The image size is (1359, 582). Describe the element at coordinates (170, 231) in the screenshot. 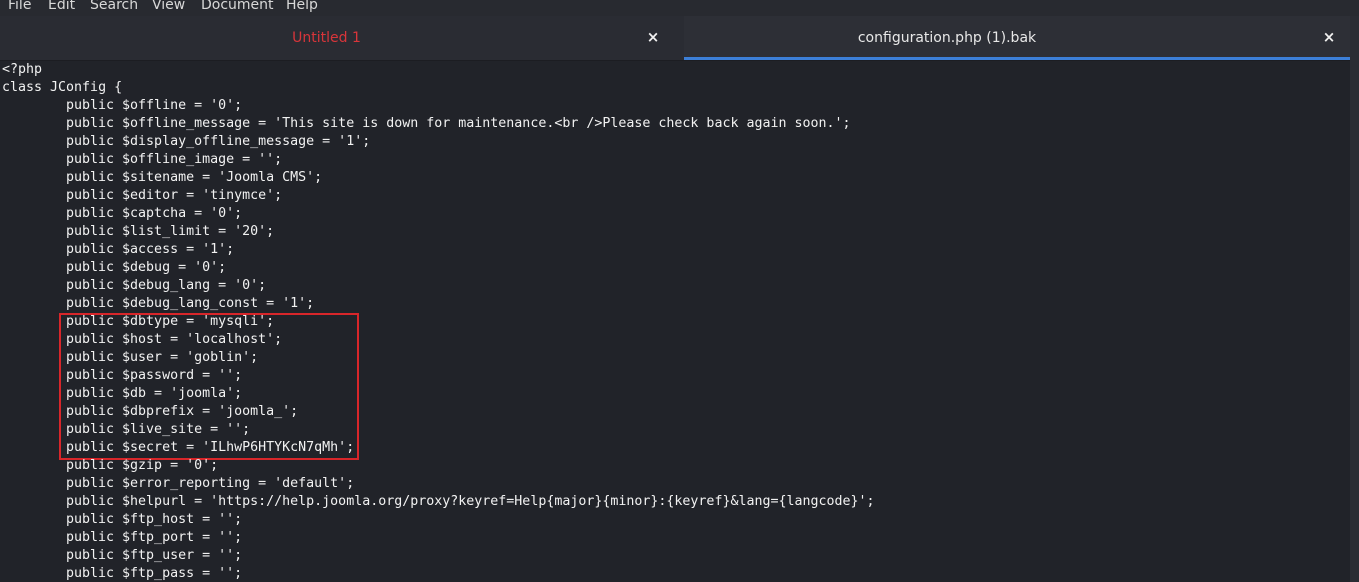

I see `code-line: public $list_limit = '20';` at that location.